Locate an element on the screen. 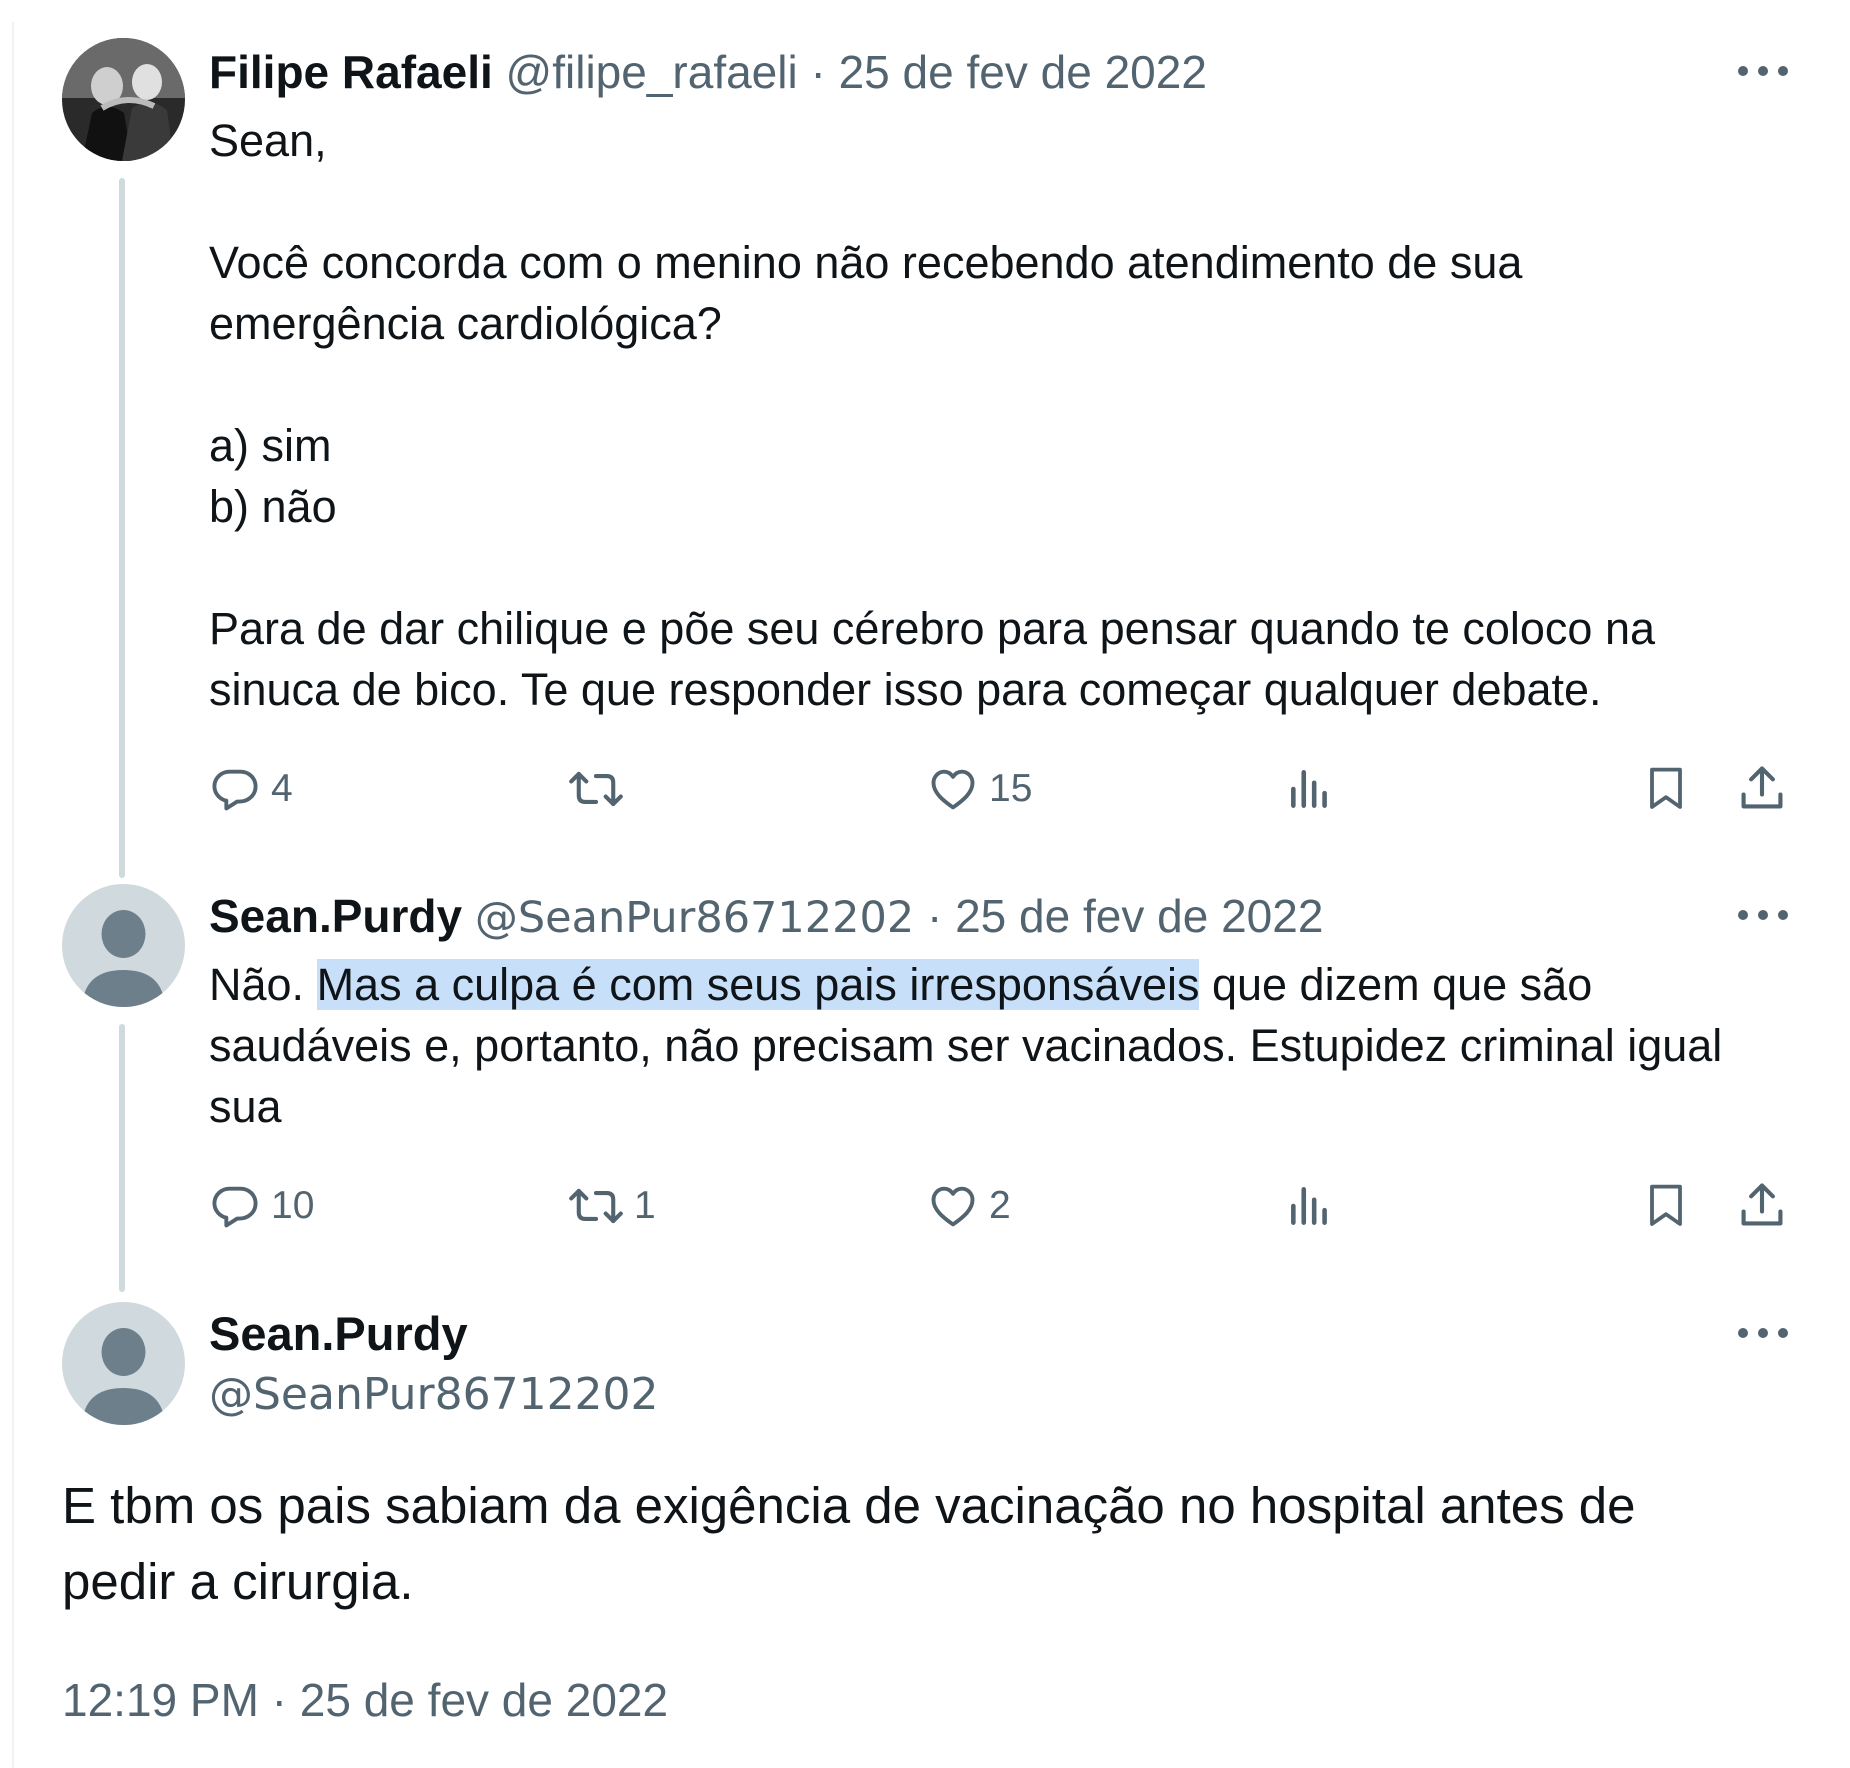 The image size is (1850, 1768). tweet-timestamp: 12:19 PM · 25 de fev de 2022 is located at coordinates (365, 1700).